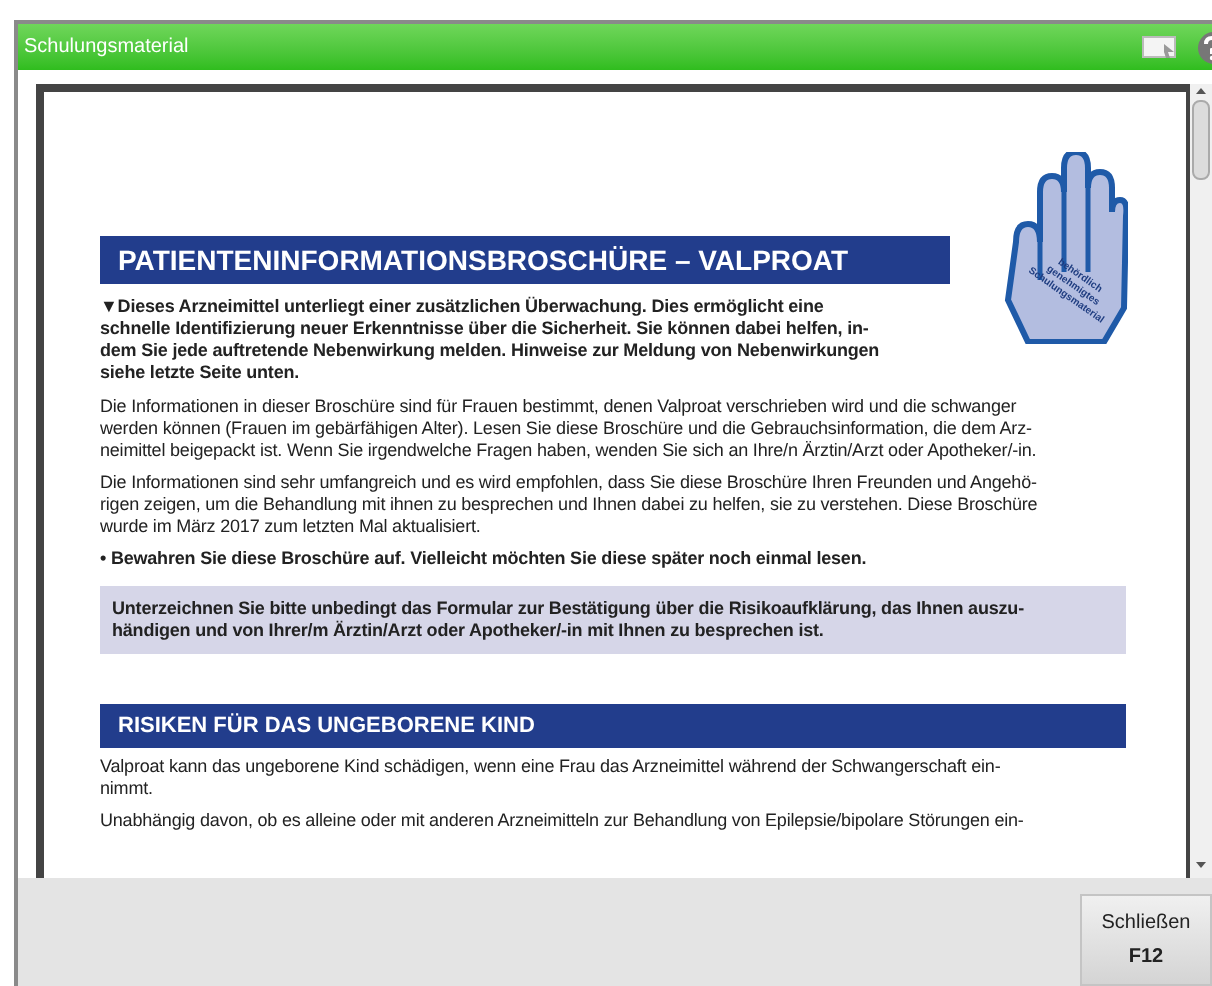  I want to click on paragraph: Valproat kann das ungeborene Kind schädigen, wenn eine Frau das Arzneimittel während der Schwangerschaft ein- nimmt., so click(551, 778).